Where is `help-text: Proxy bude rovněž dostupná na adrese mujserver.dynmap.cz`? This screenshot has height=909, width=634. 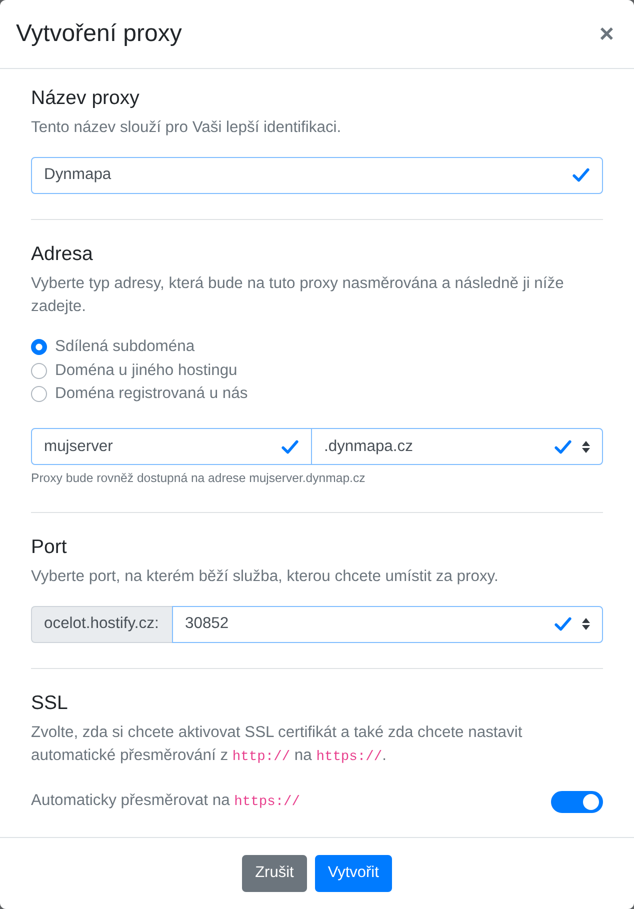 help-text: Proxy bude rovněž dostupná na adrese mujserver.dynmap.cz is located at coordinates (198, 478).